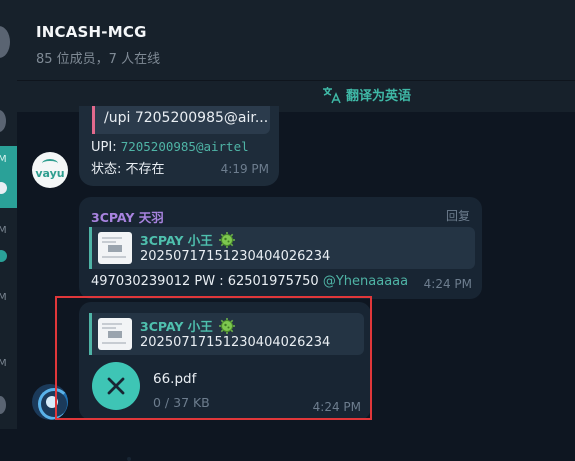 This screenshot has width=575, height=461. I want to click on chat-list-strip: M M M M, so click(8, 214).